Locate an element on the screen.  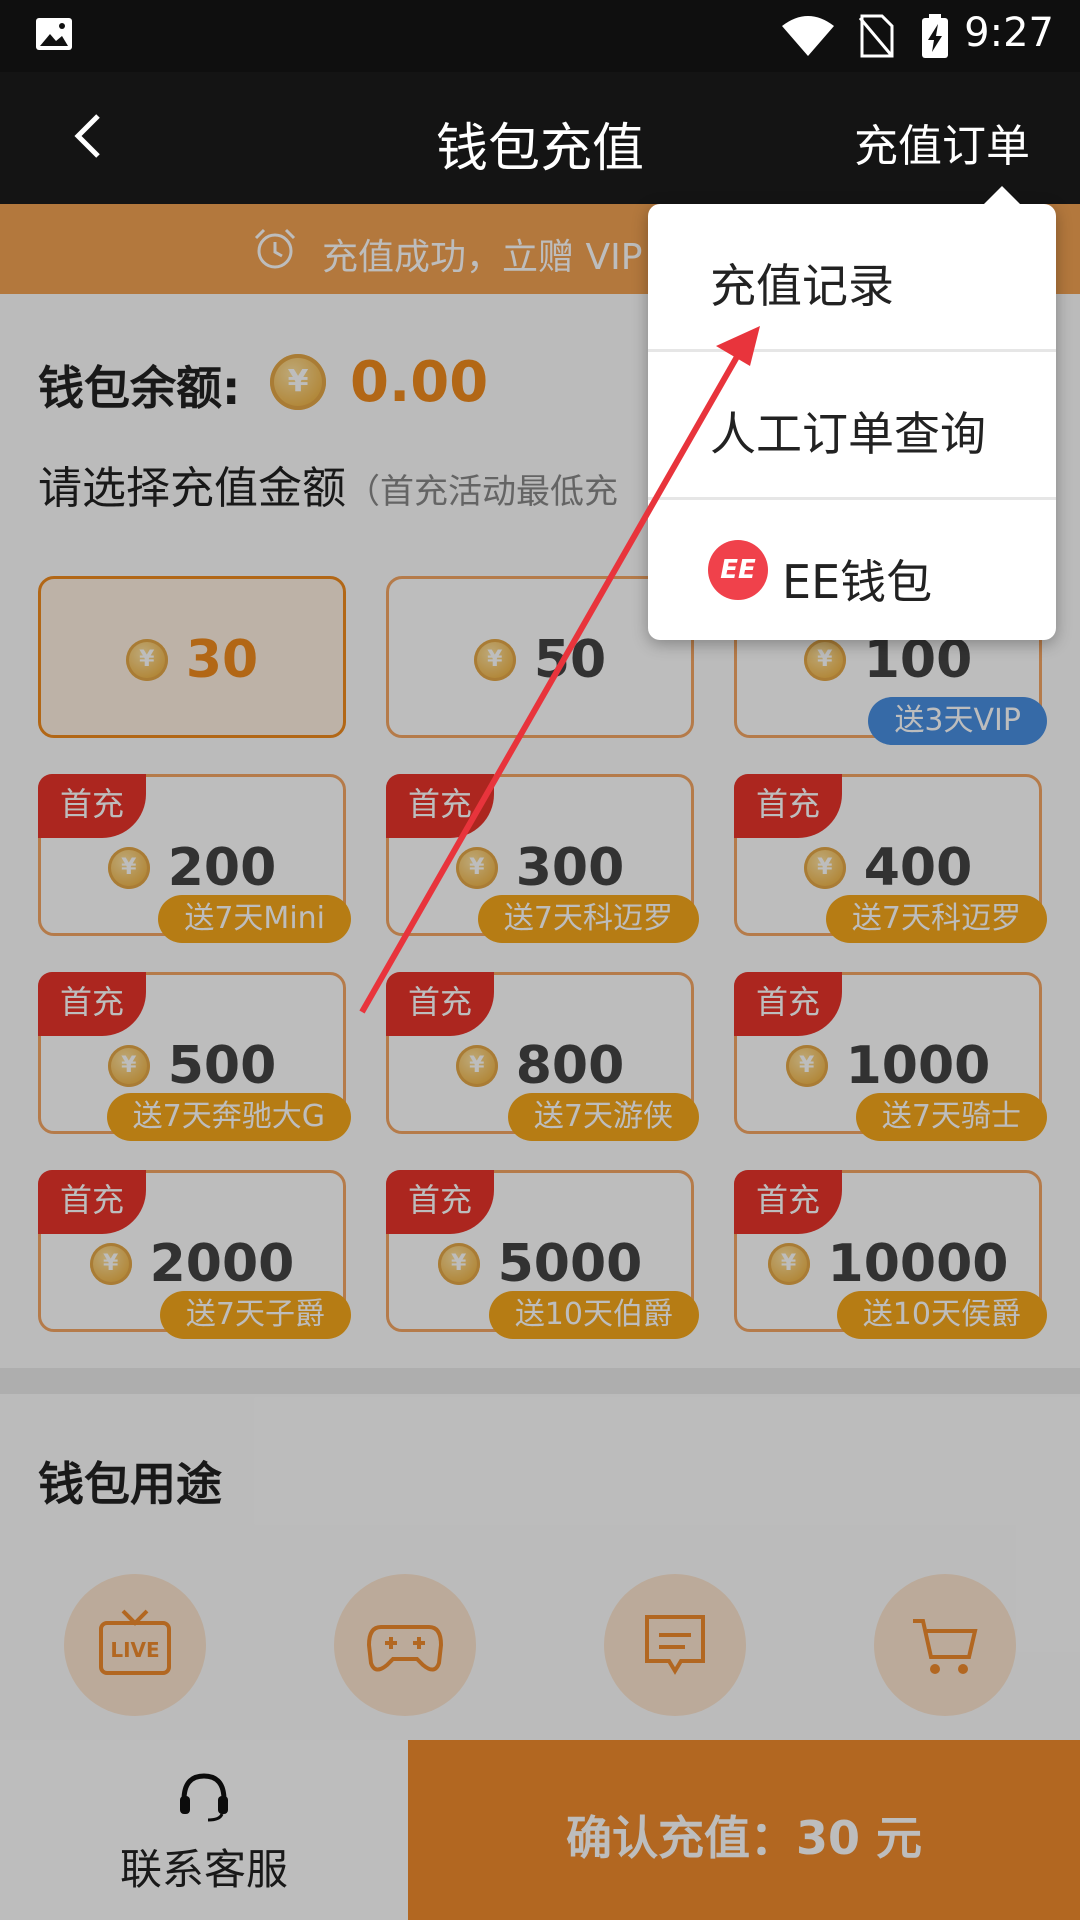
annotation-arrow is located at coordinates (559, 670).